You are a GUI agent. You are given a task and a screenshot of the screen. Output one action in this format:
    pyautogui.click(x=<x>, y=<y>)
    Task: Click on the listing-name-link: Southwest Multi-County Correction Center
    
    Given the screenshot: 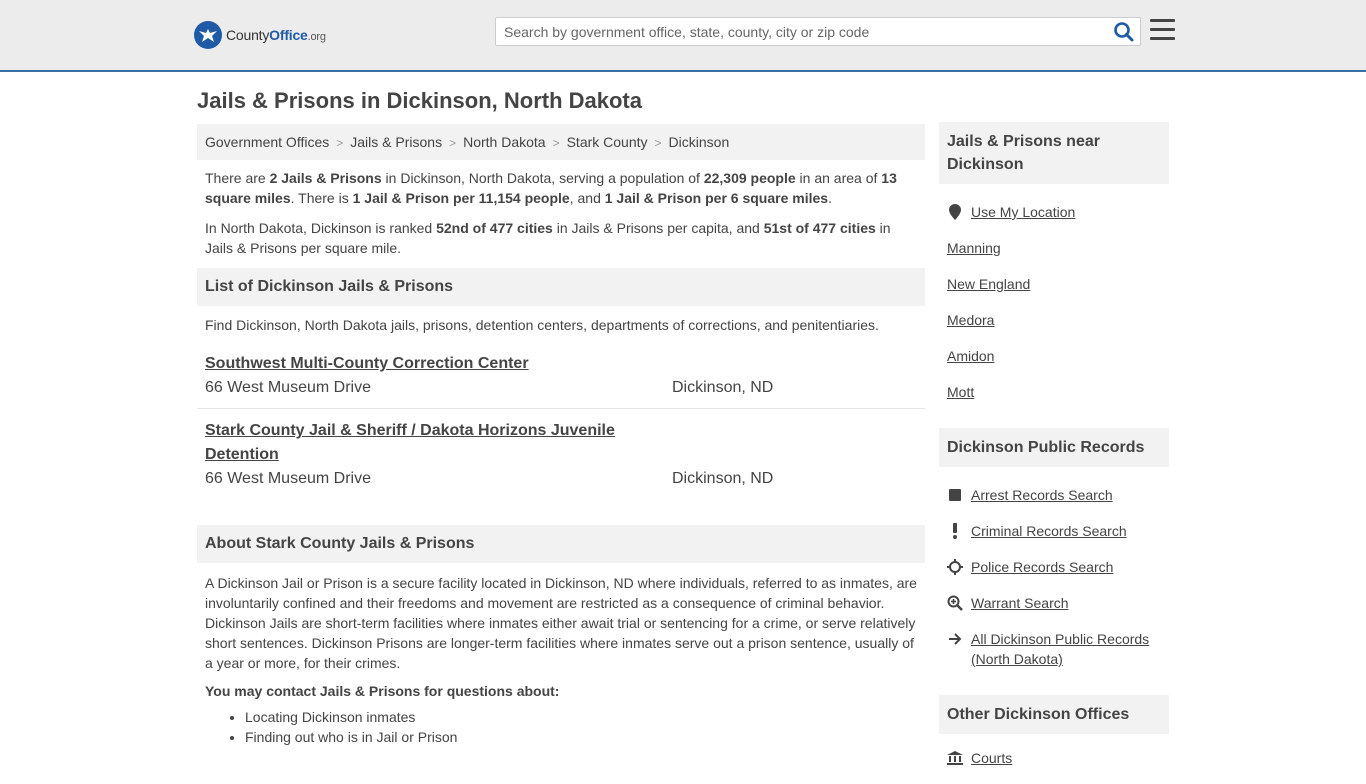 What is the action you would take?
    pyautogui.click(x=425, y=364)
    